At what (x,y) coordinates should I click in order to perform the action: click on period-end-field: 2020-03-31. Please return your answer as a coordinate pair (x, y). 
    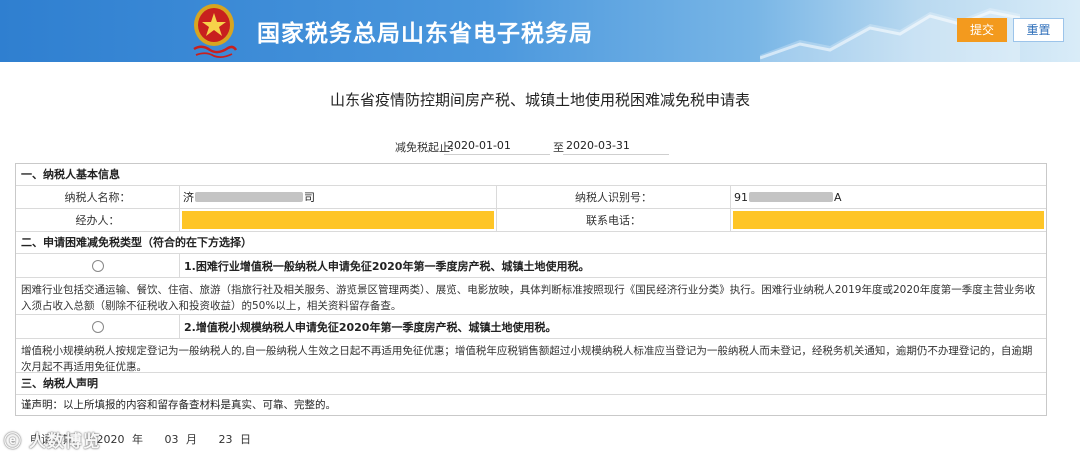
    Looking at the image, I should click on (616, 146).